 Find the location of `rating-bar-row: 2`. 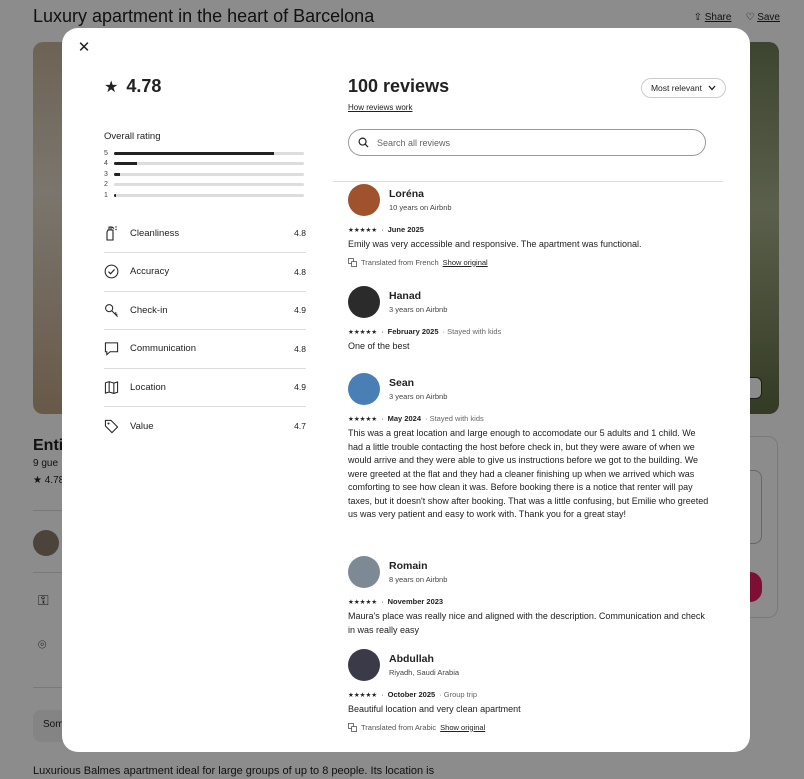

rating-bar-row: 2 is located at coordinates (205, 185).